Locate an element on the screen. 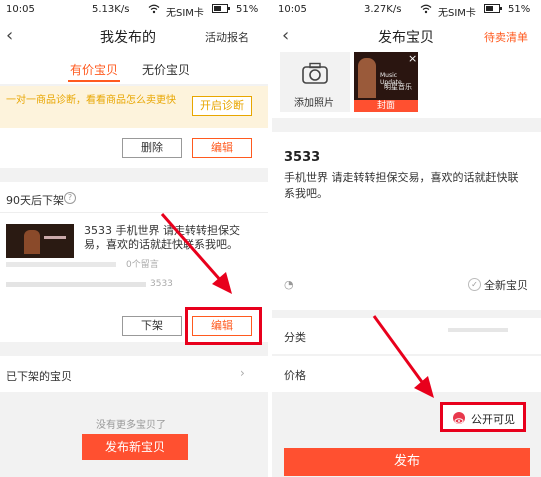 The height and width of the screenshot is (477, 541). annotation-highlight-box: 公开可见 is located at coordinates (483, 417).